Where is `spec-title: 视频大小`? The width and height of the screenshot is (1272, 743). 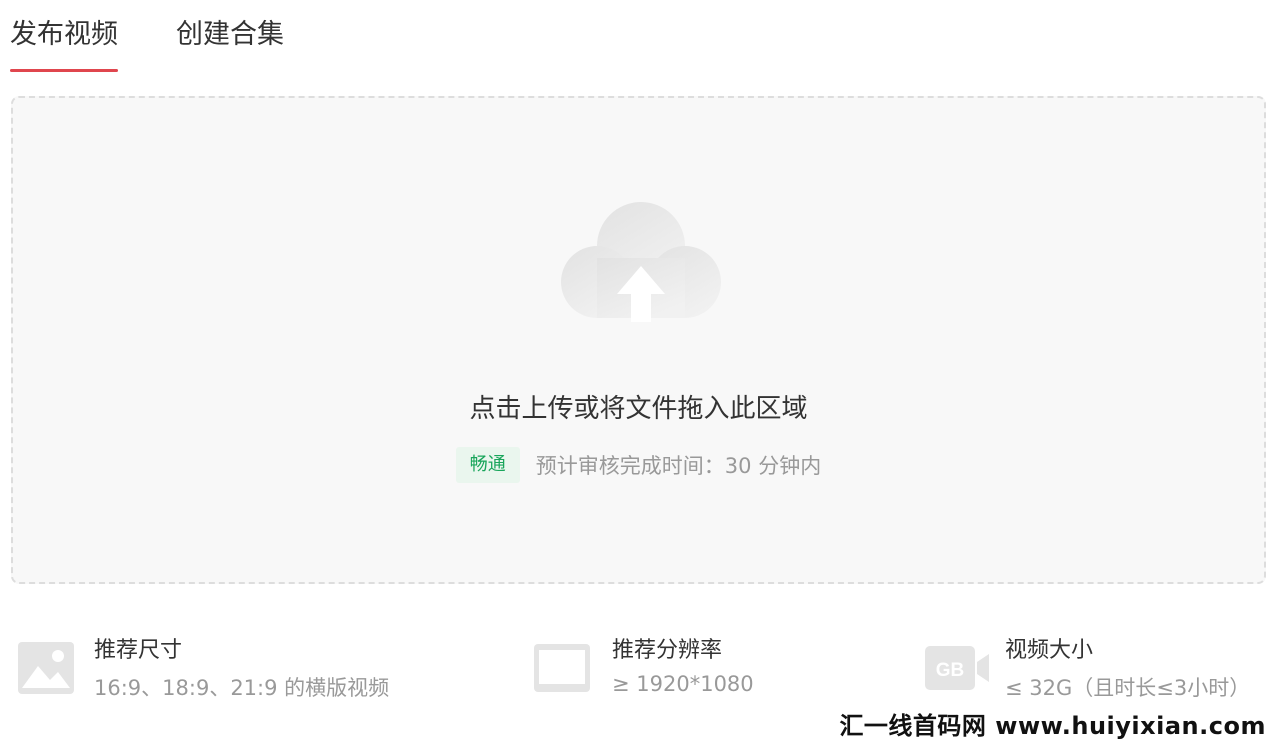
spec-title: 视频大小 is located at coordinates (1049, 650).